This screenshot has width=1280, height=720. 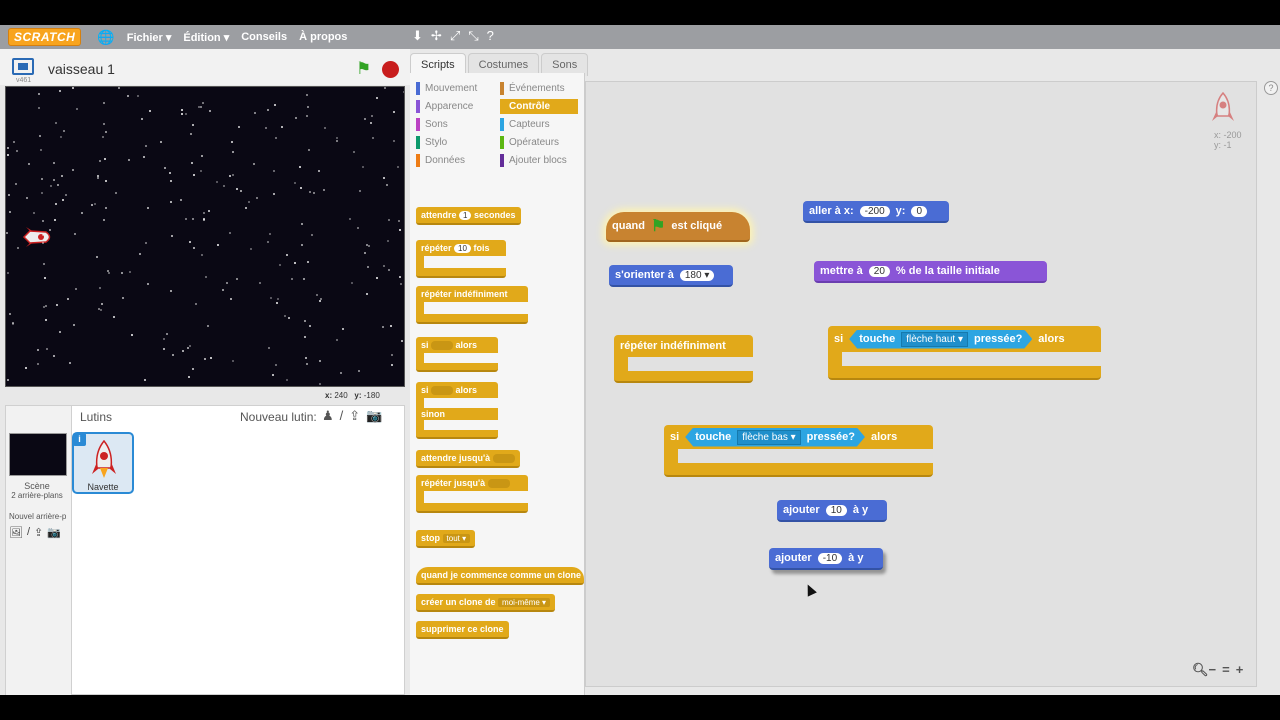 I want to click on goto-y-input: 0, so click(x=919, y=211).